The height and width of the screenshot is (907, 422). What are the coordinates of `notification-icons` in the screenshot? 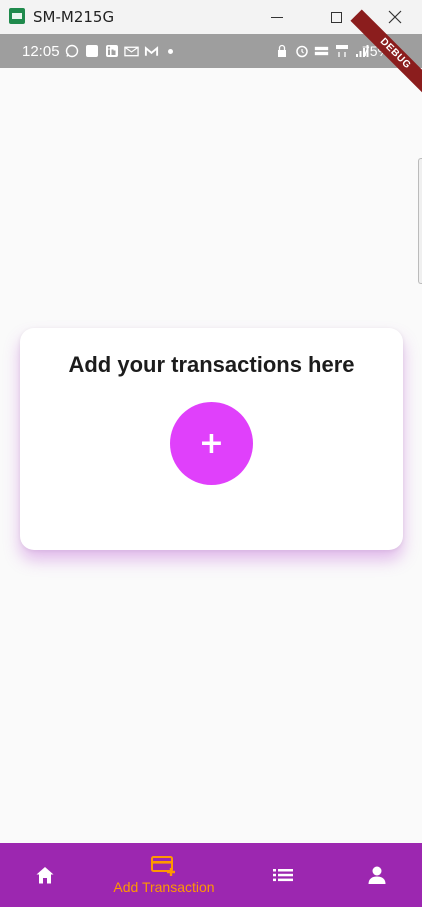 It's located at (118, 51).